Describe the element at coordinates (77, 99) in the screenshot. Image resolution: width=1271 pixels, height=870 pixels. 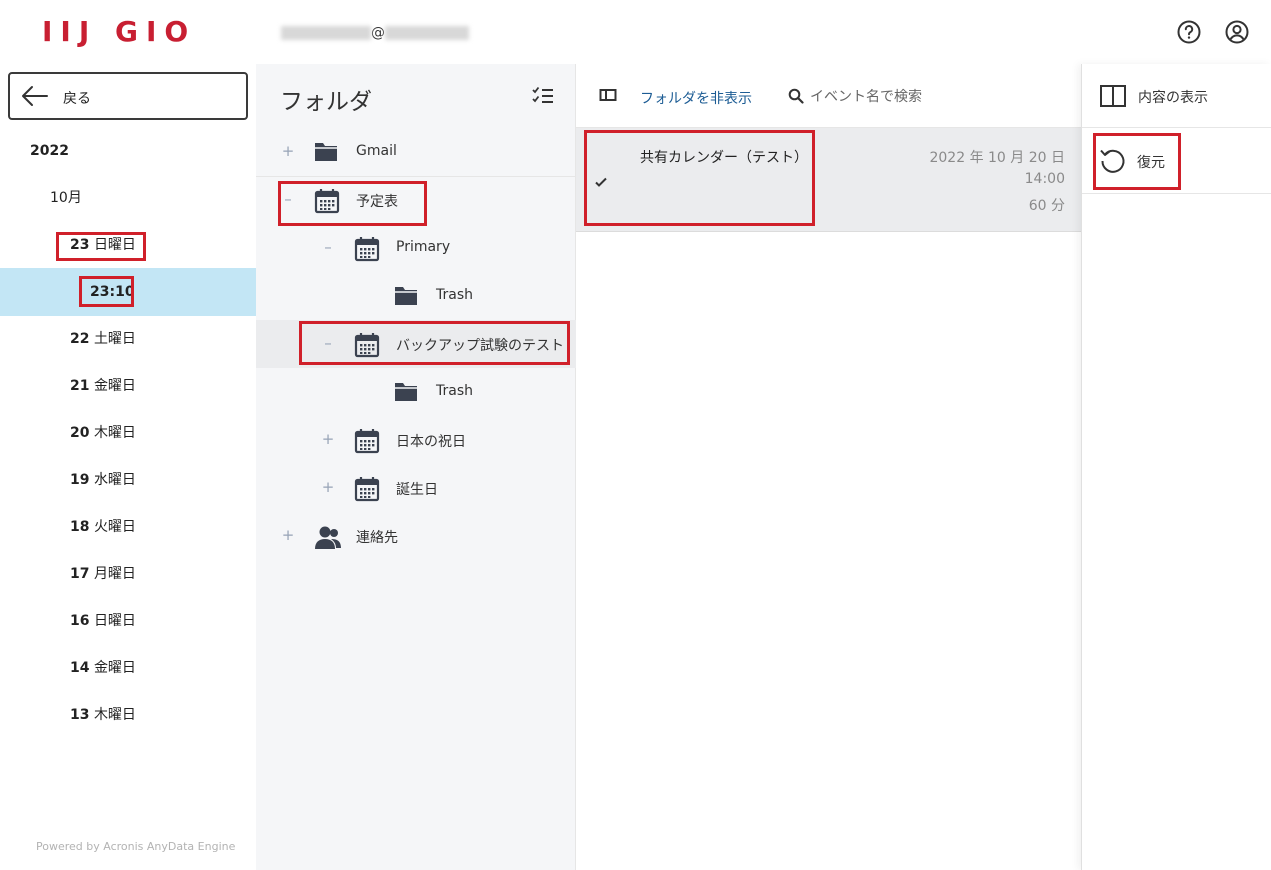
I see `back-label: 戻る` at that location.